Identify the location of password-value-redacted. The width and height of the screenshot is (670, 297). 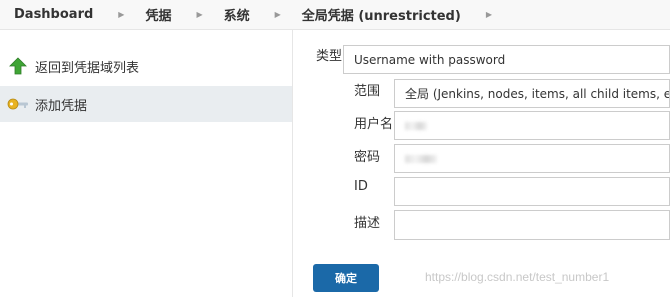
(421, 158).